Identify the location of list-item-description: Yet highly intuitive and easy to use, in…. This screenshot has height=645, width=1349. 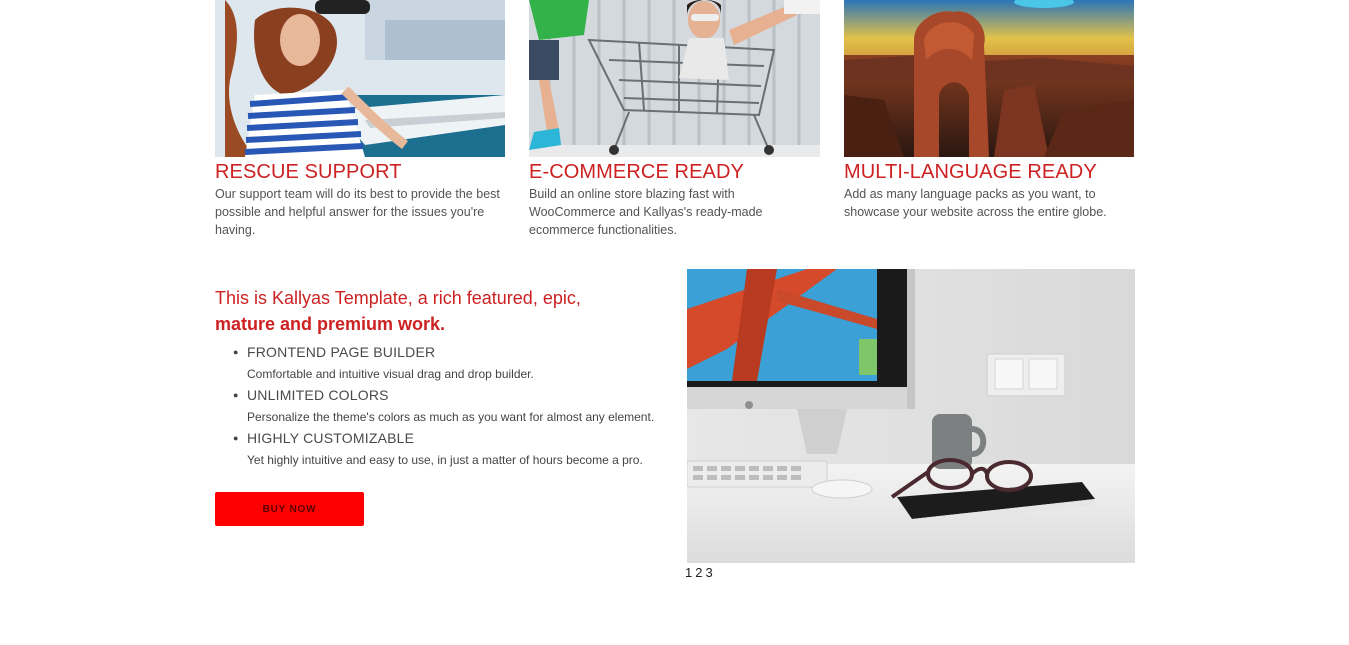
(445, 460).